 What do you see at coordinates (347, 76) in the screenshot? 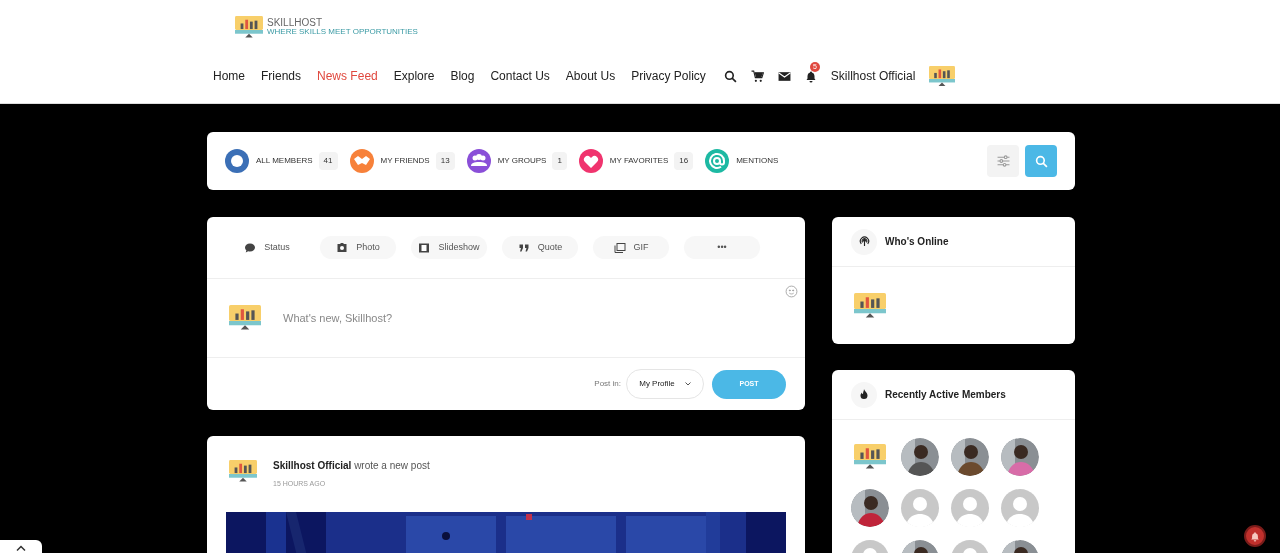
I see `nav-link: News Feed` at bounding box center [347, 76].